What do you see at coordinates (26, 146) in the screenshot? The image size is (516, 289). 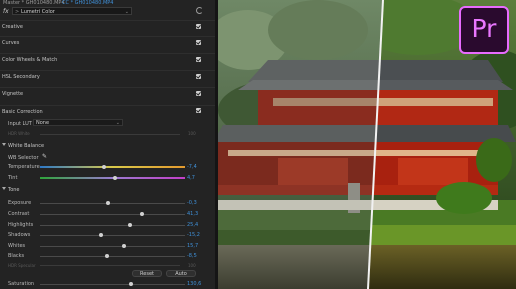 I see `white-balance-title: White Balance` at bounding box center [26, 146].